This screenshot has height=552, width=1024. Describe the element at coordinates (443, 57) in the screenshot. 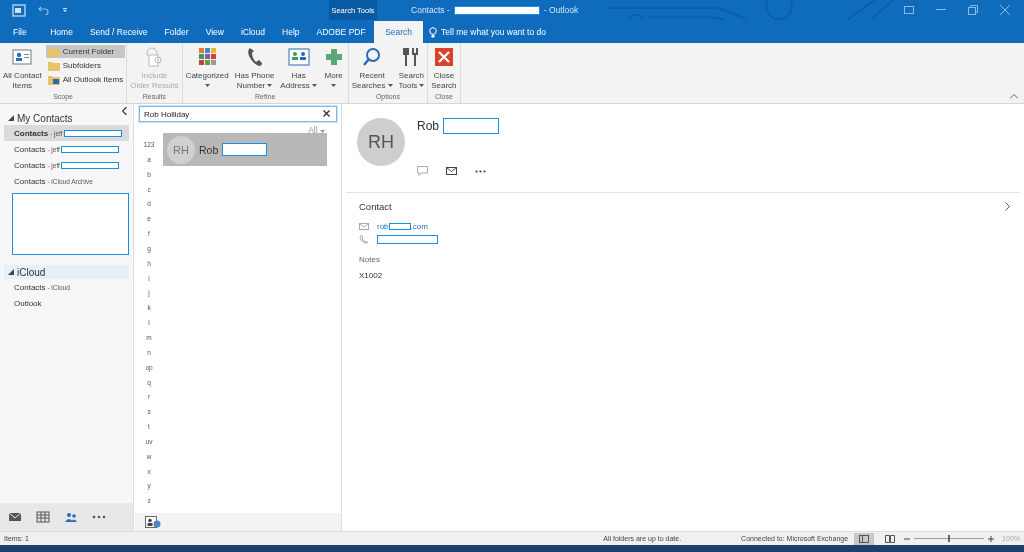

I see `close-box-icon` at that location.